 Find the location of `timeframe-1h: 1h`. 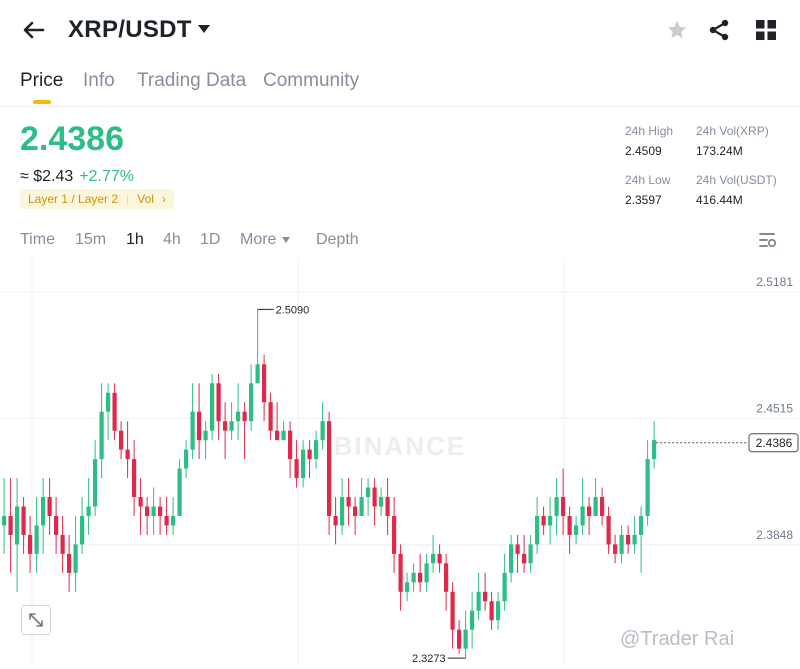

timeframe-1h: 1h is located at coordinates (135, 240).